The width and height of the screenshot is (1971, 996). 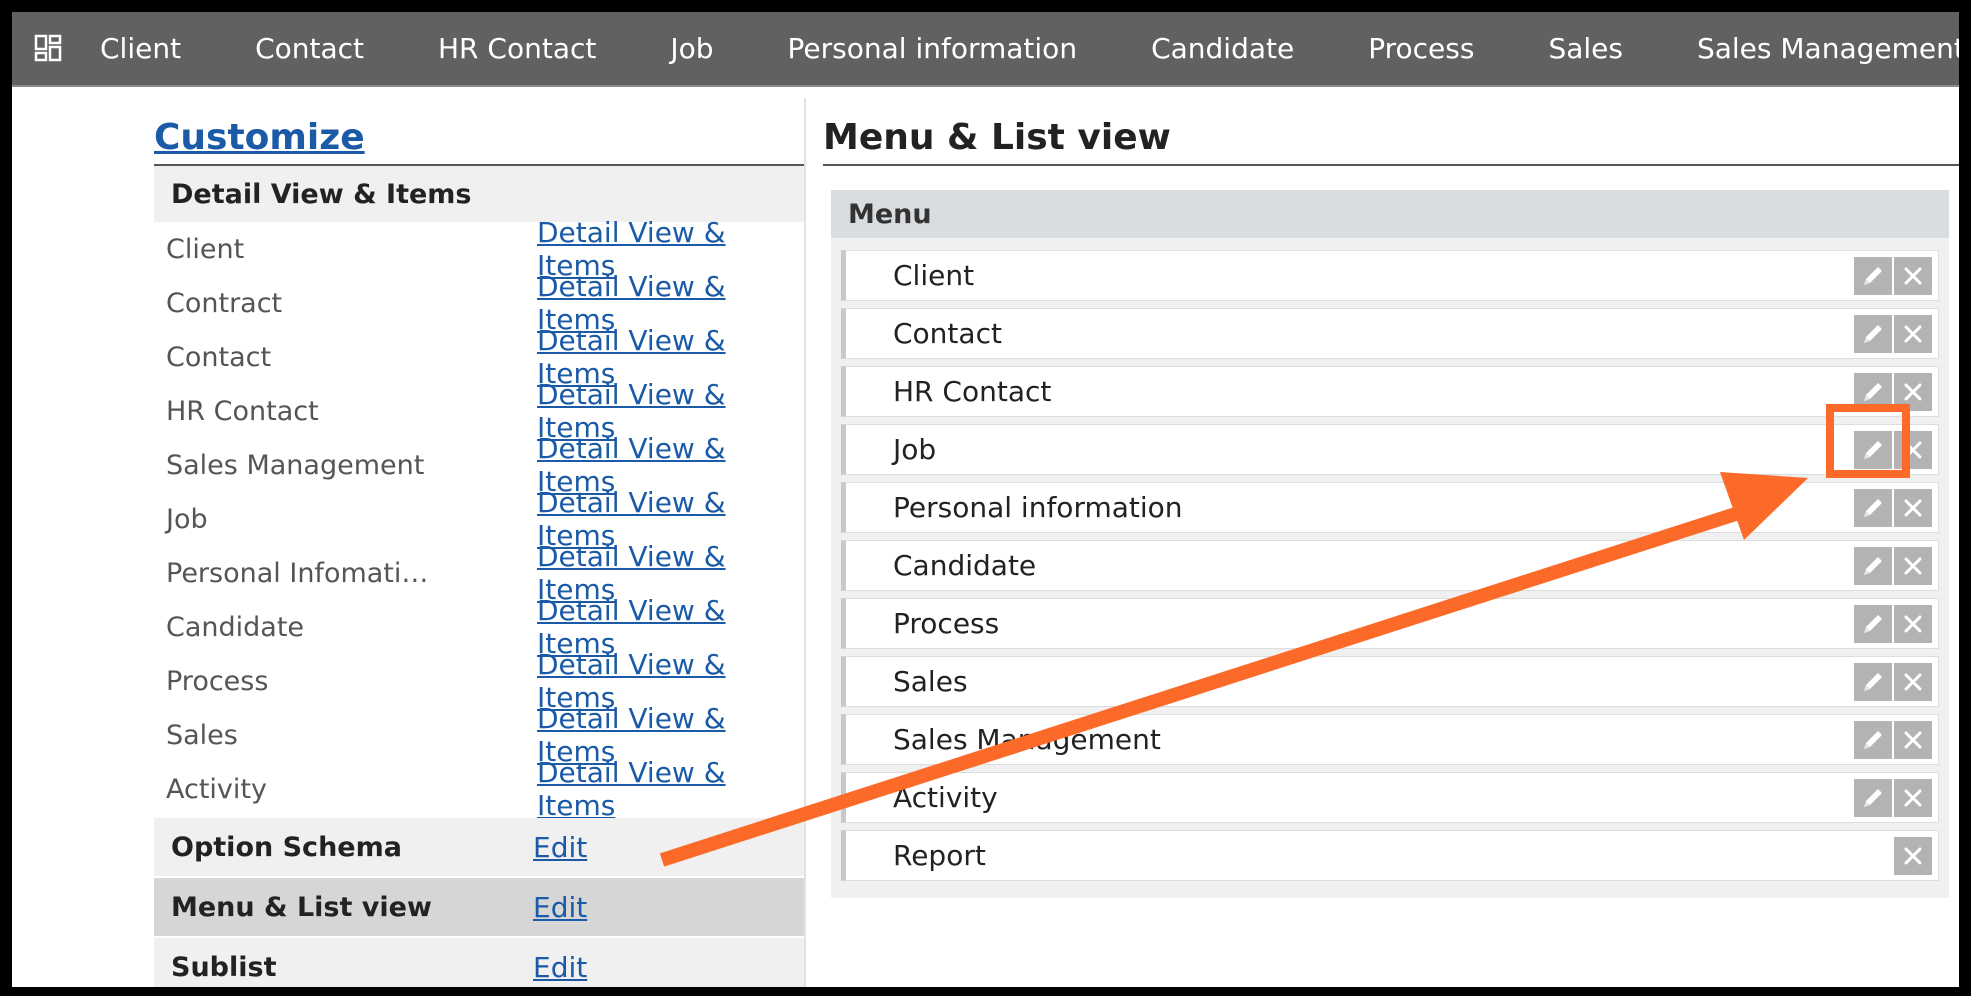 What do you see at coordinates (286, 847) in the screenshot?
I see `section-label: Option Schema` at bounding box center [286, 847].